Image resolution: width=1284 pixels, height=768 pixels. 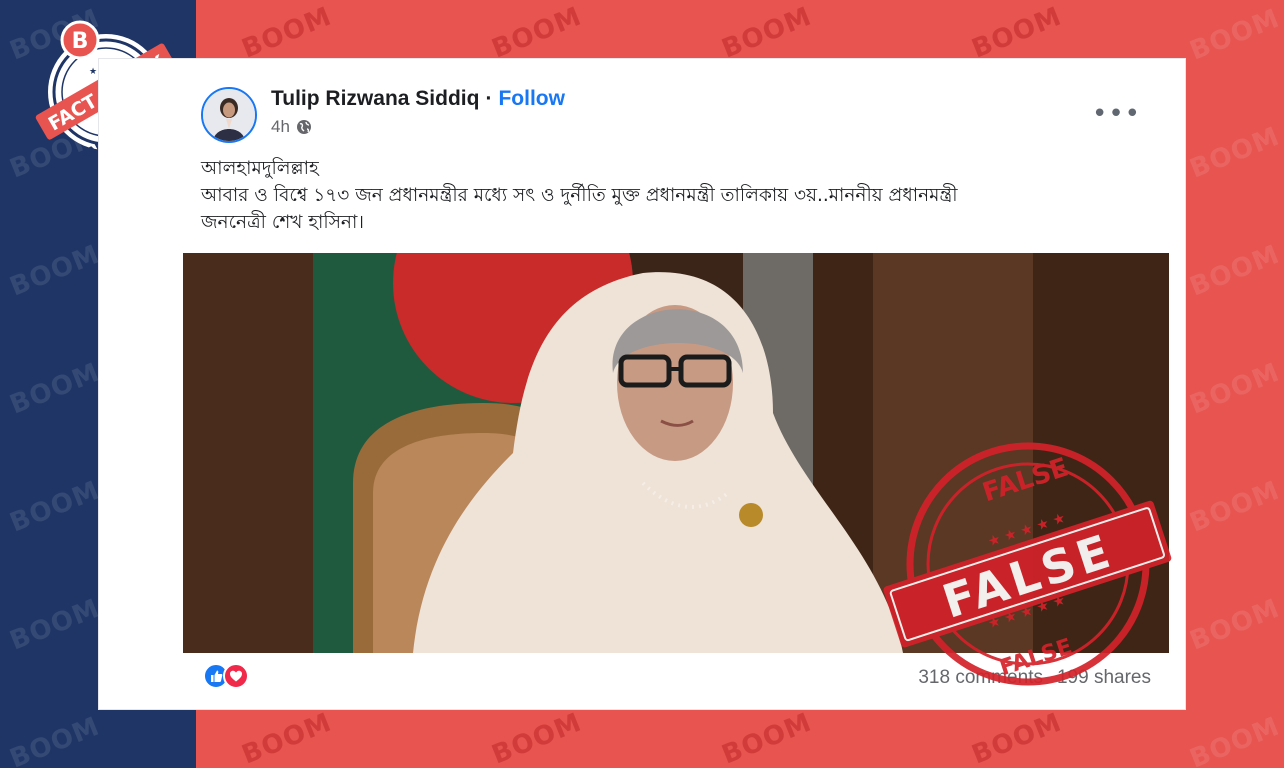 What do you see at coordinates (531, 99) in the screenshot?
I see `follow-button: Follow` at bounding box center [531, 99].